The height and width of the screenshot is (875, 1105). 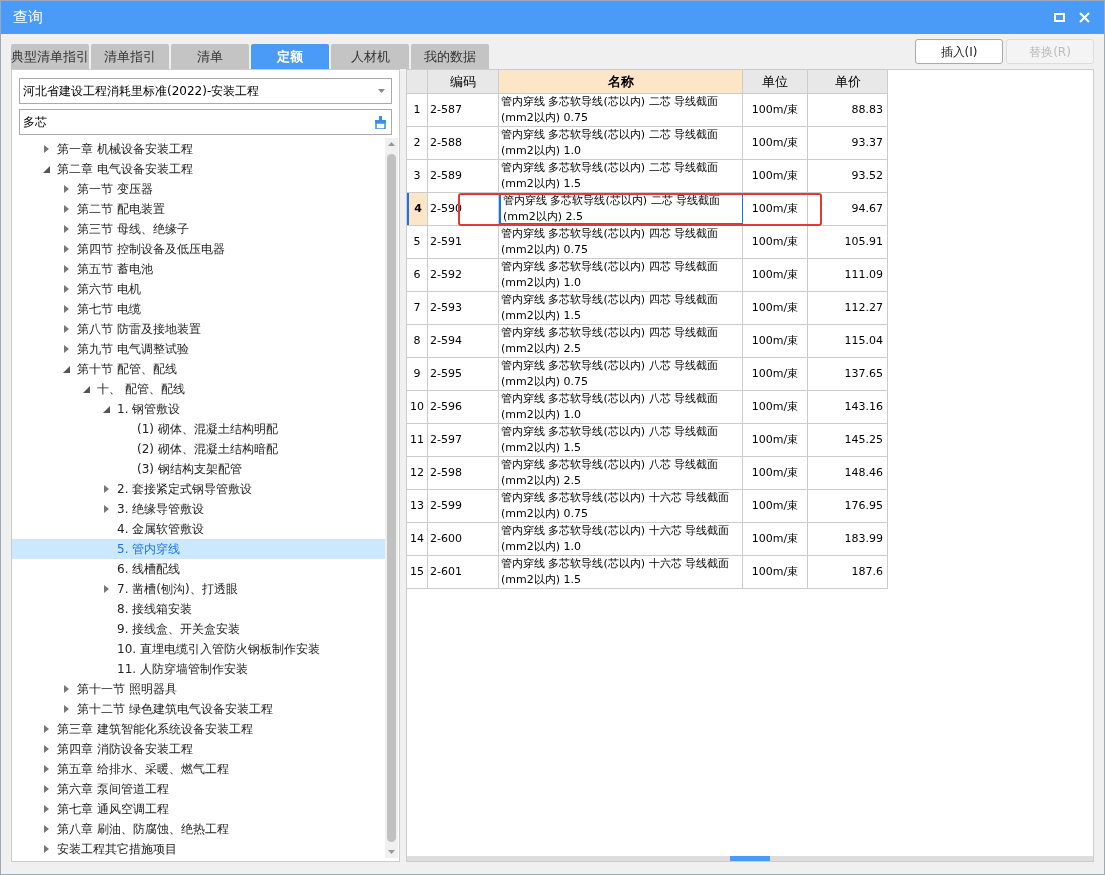 What do you see at coordinates (198, 189) in the screenshot?
I see `tree-item: 第一节 变压器` at bounding box center [198, 189].